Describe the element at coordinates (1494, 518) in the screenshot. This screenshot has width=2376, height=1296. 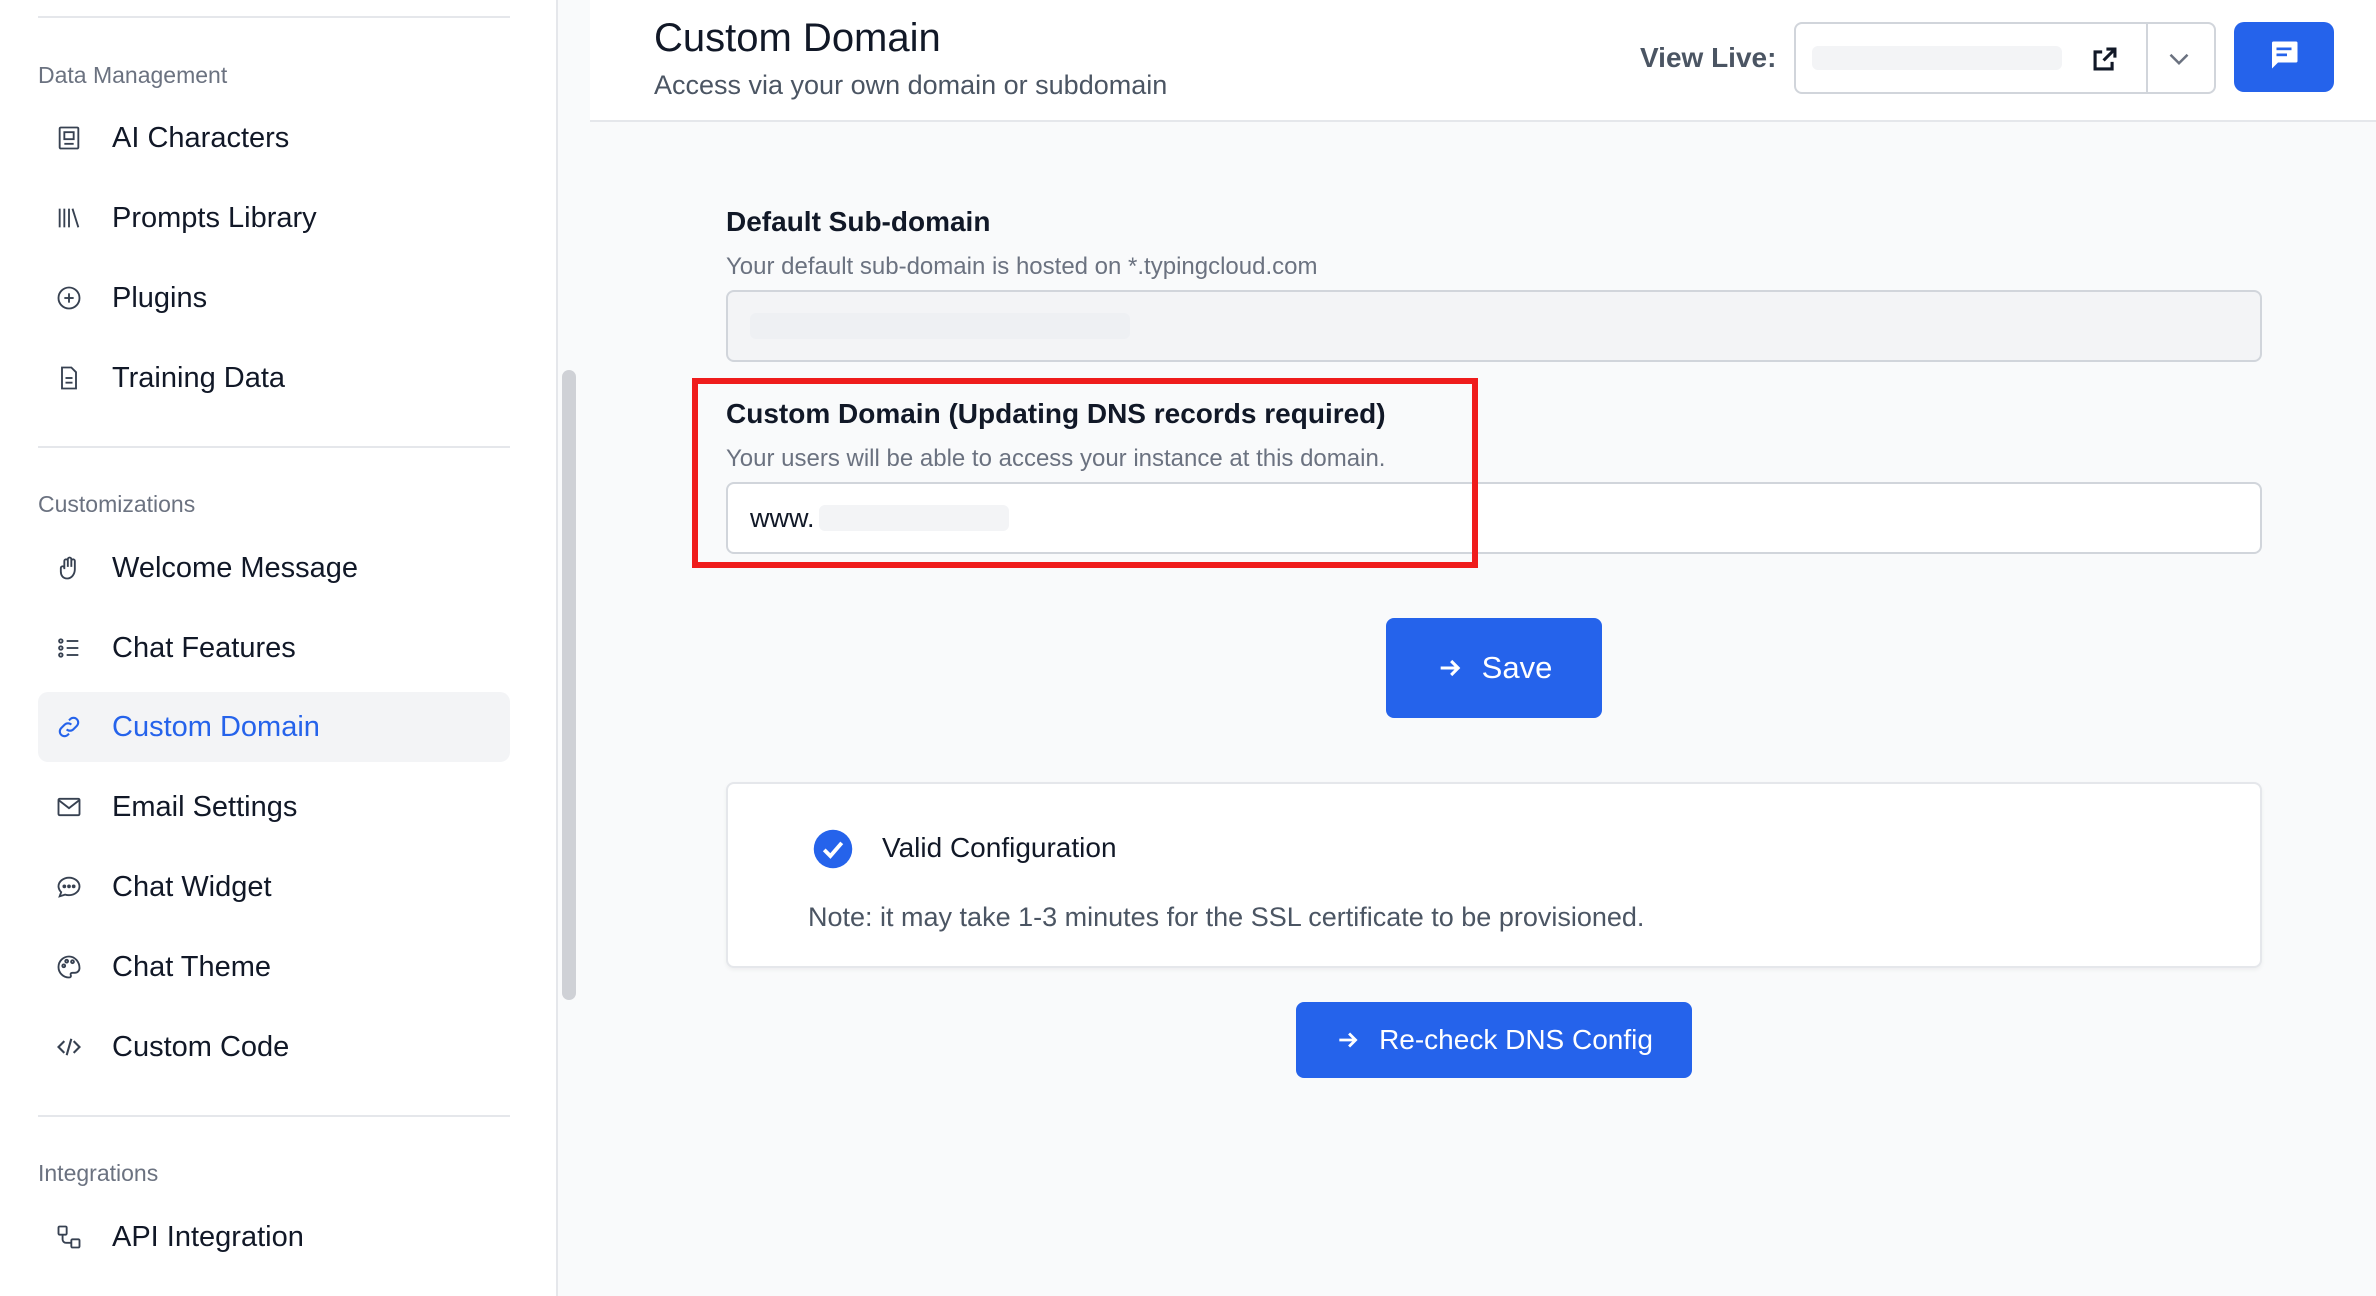
I see `custom-domain-input: www.` at that location.